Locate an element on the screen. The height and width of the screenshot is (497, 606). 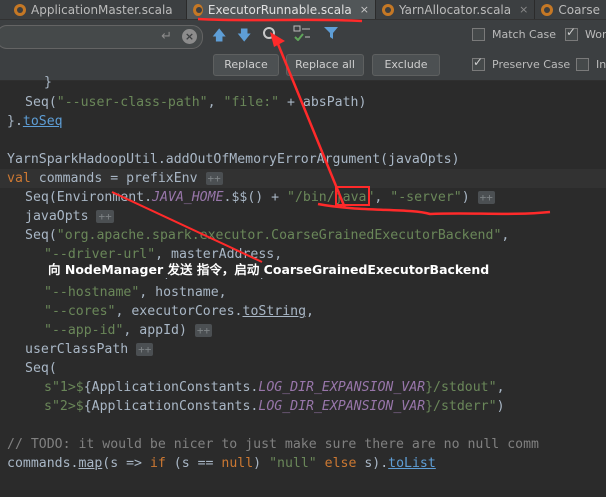
tab-underline-stroke is located at coordinates (280, 20).